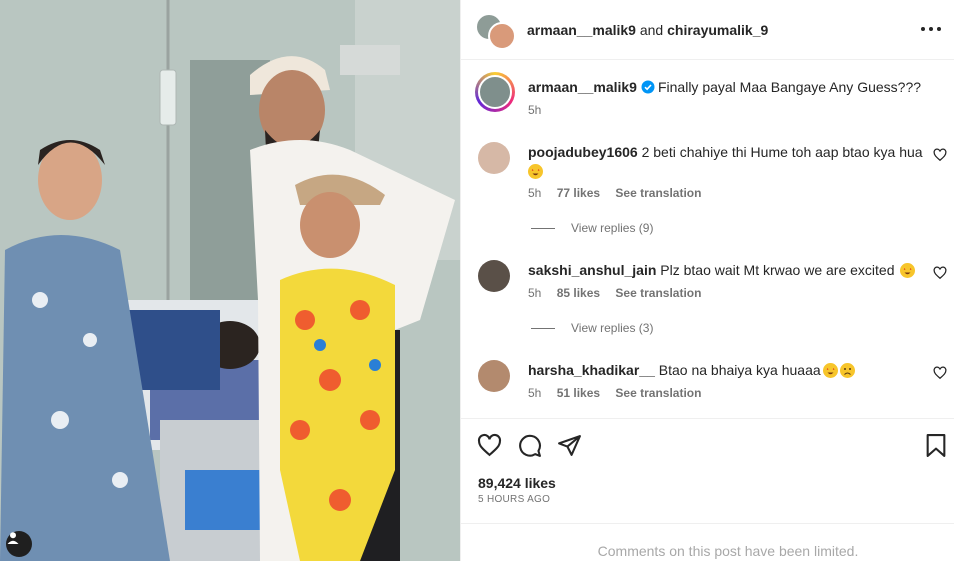 The width and height of the screenshot is (954, 578). Describe the element at coordinates (847, 370) in the screenshot. I see `disappointed-emoji-icon` at that location.